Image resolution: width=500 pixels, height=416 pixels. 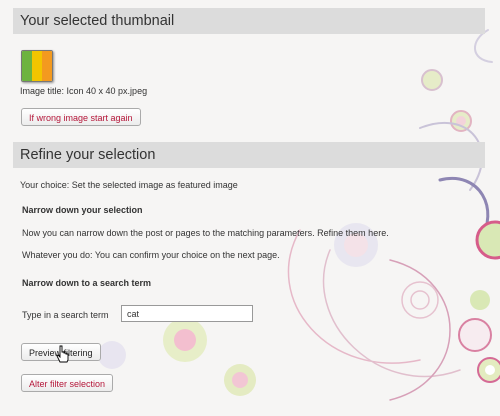 What do you see at coordinates (81, 117) in the screenshot?
I see `restart-button: If wrong image start again` at bounding box center [81, 117].